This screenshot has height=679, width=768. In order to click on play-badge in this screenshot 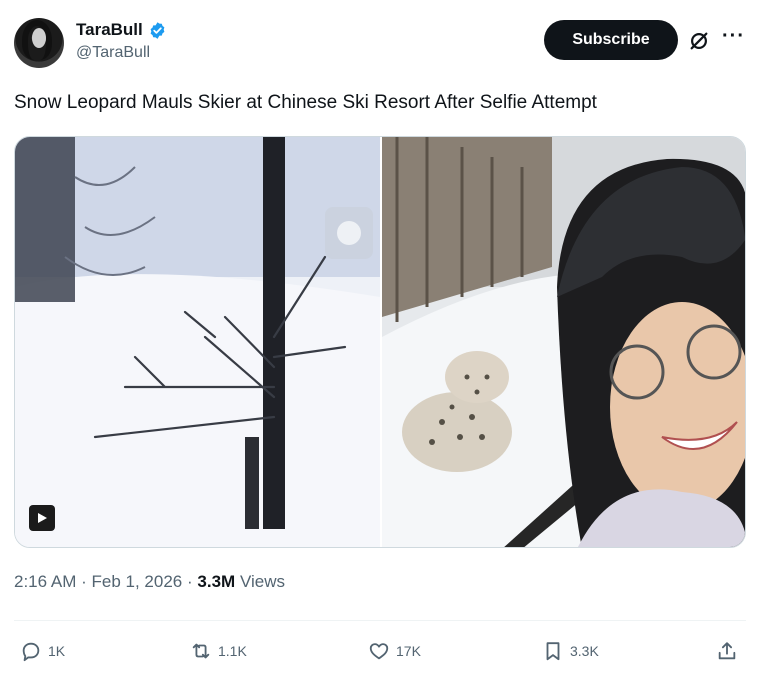, I will do `click(42, 518)`.